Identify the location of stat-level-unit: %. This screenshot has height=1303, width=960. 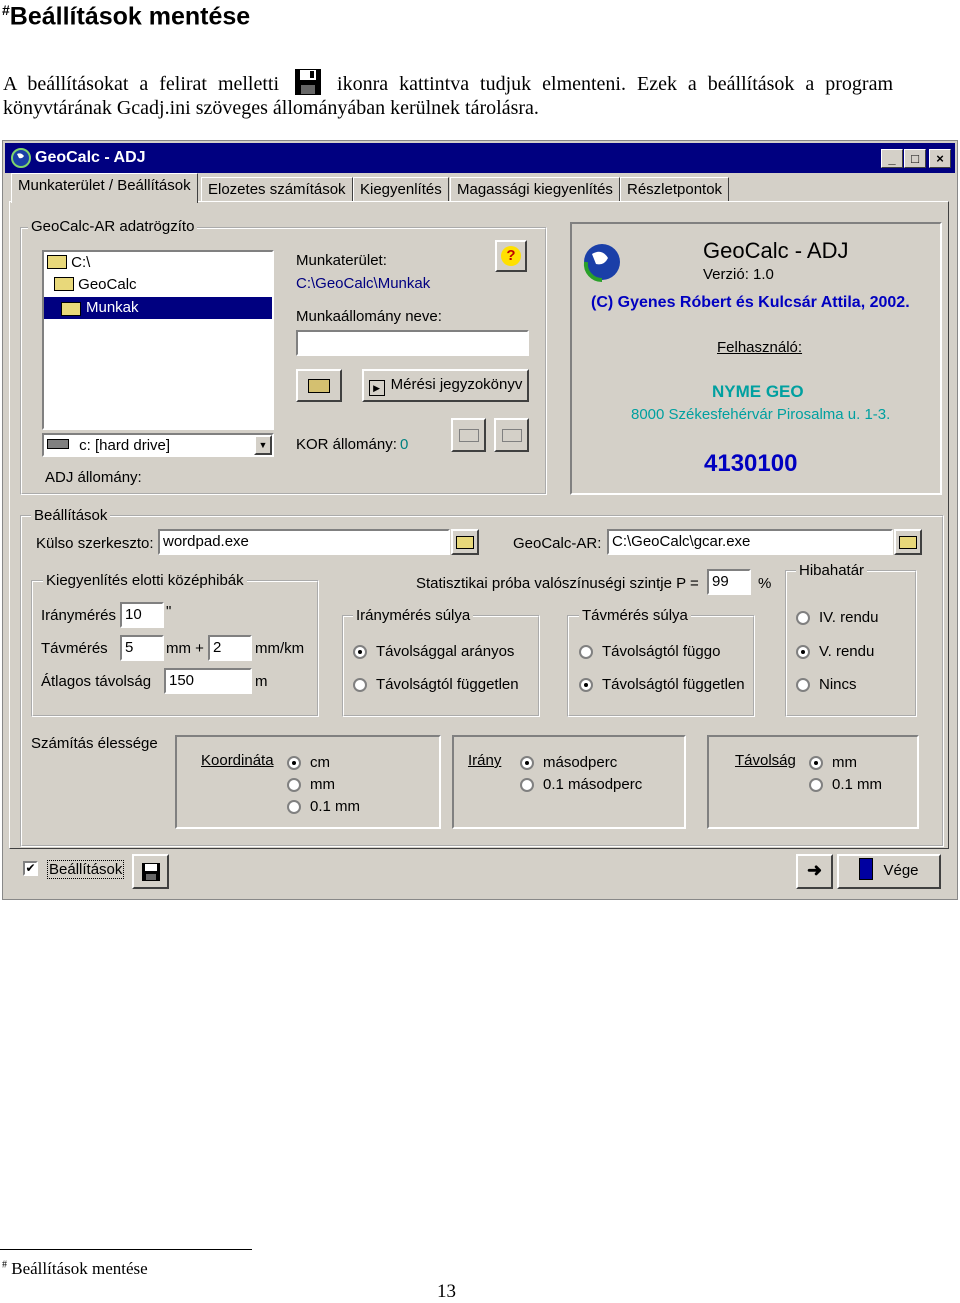
(765, 583).